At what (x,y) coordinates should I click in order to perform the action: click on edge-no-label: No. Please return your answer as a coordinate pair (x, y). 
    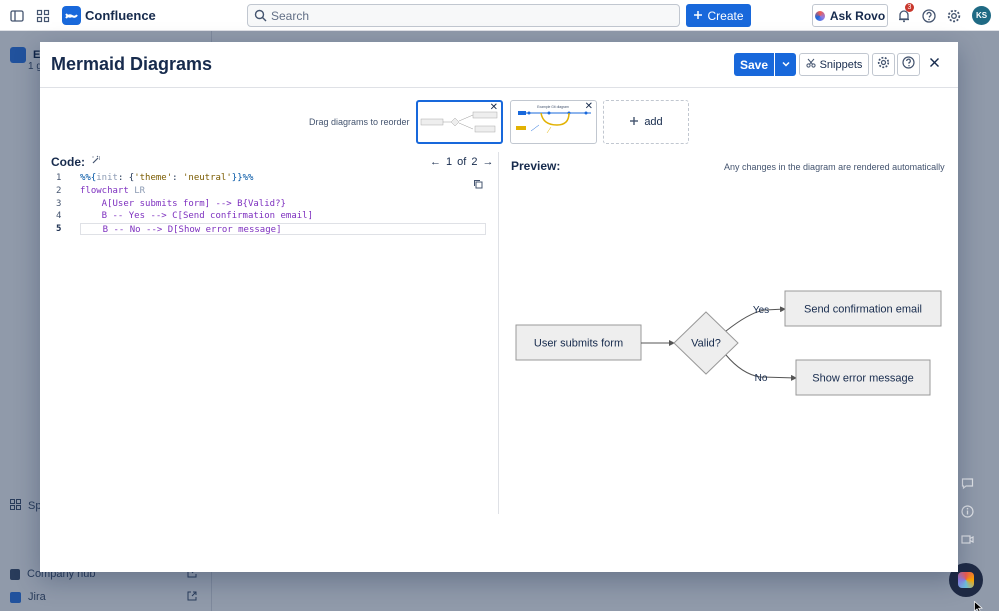
    Looking at the image, I should click on (761, 378).